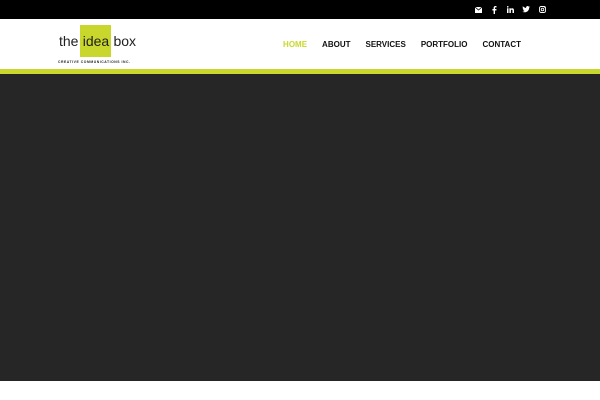  I want to click on logo-word-idea: idea, so click(96, 41).